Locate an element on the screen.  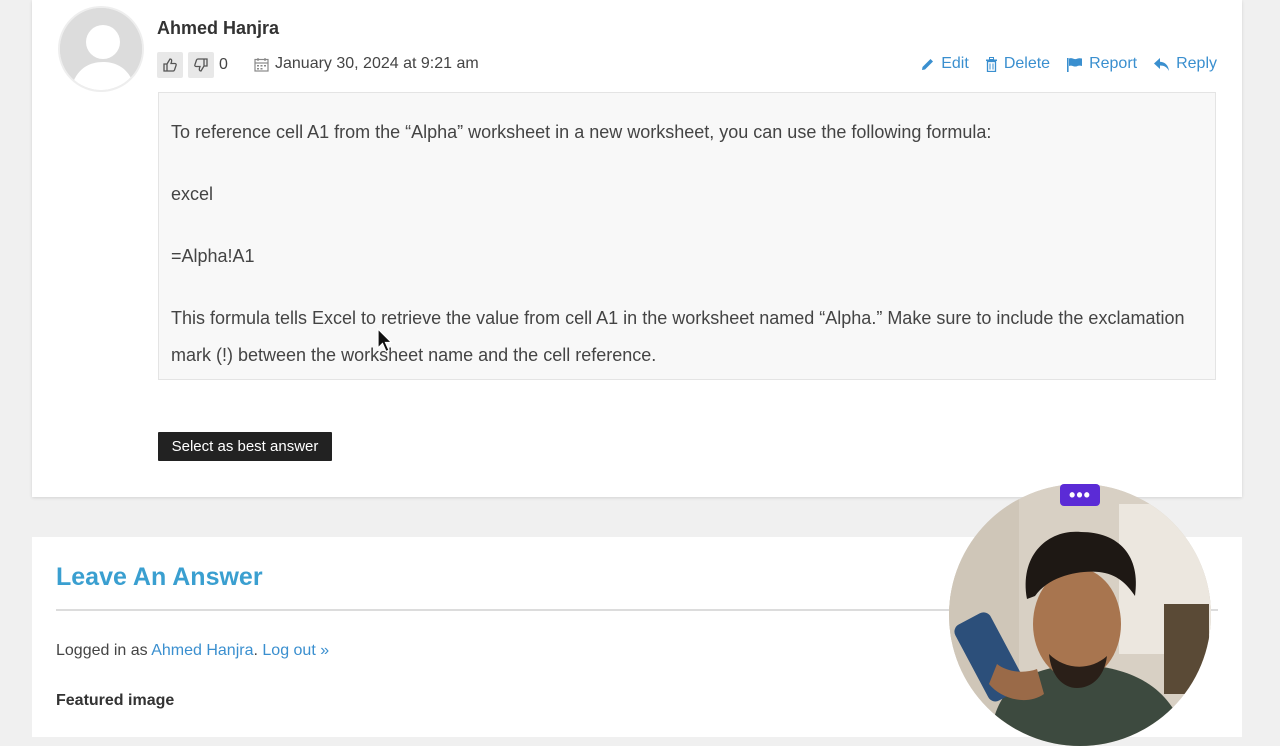
reply-button: Reply is located at coordinates (1185, 64).